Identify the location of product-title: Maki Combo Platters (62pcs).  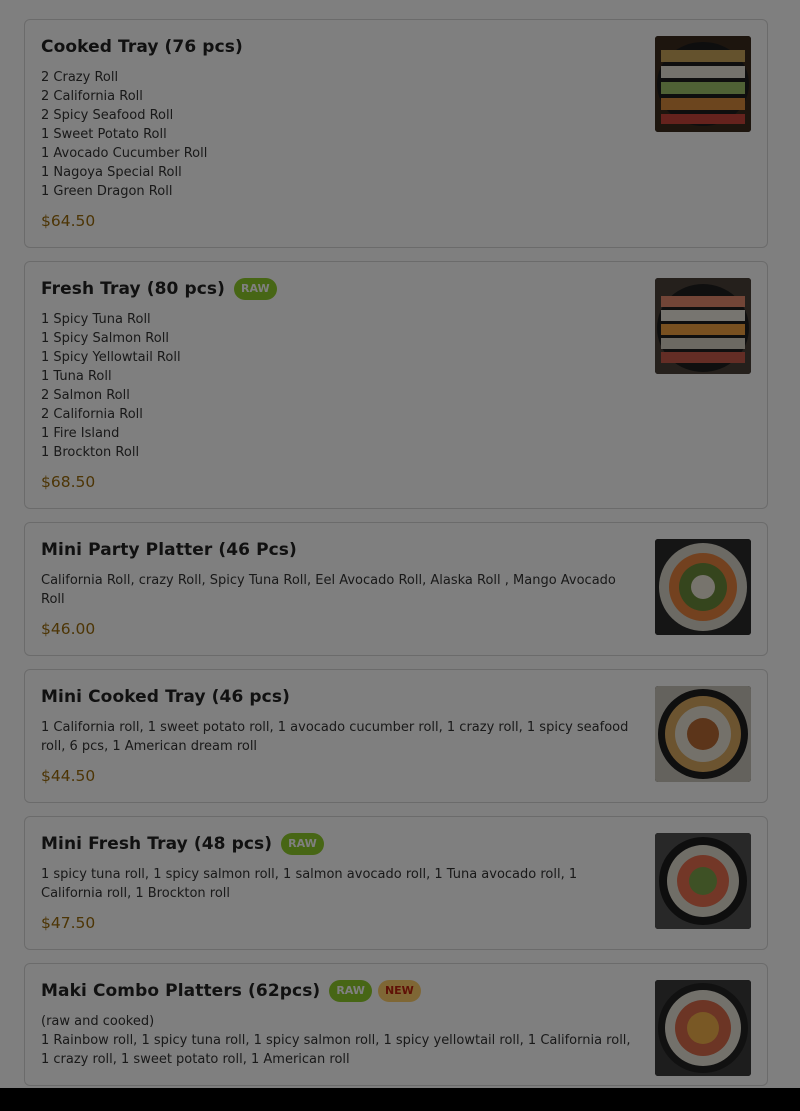
(181, 991).